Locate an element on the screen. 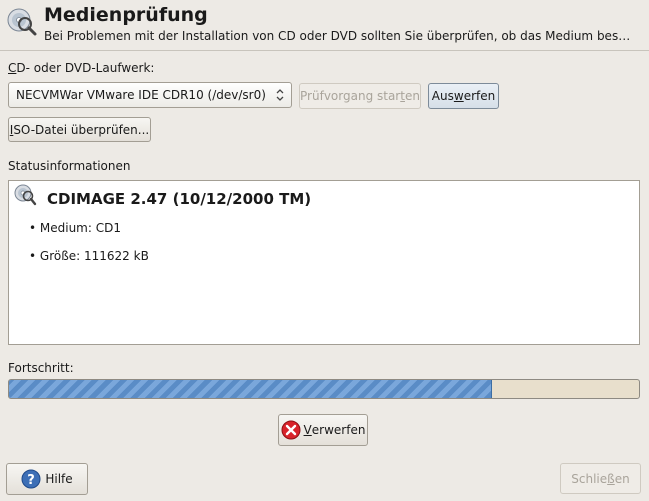 This screenshot has height=501, width=649. media-check-icon is located at coordinates (22, 22).